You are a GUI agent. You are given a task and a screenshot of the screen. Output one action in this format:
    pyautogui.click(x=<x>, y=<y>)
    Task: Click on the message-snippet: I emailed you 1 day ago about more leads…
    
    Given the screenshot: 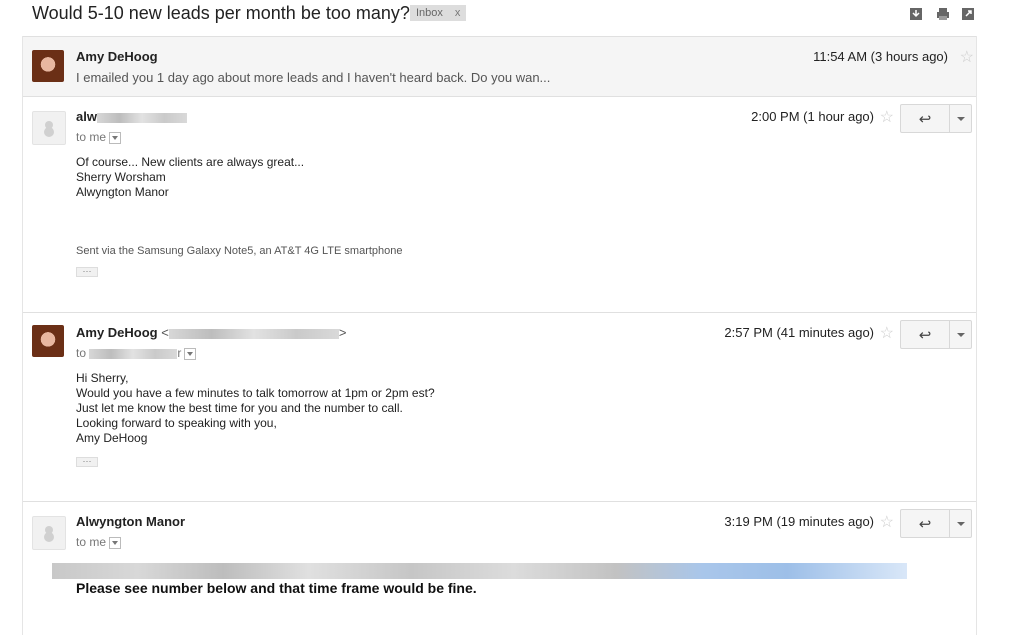 What is the action you would take?
    pyautogui.click(x=313, y=77)
    